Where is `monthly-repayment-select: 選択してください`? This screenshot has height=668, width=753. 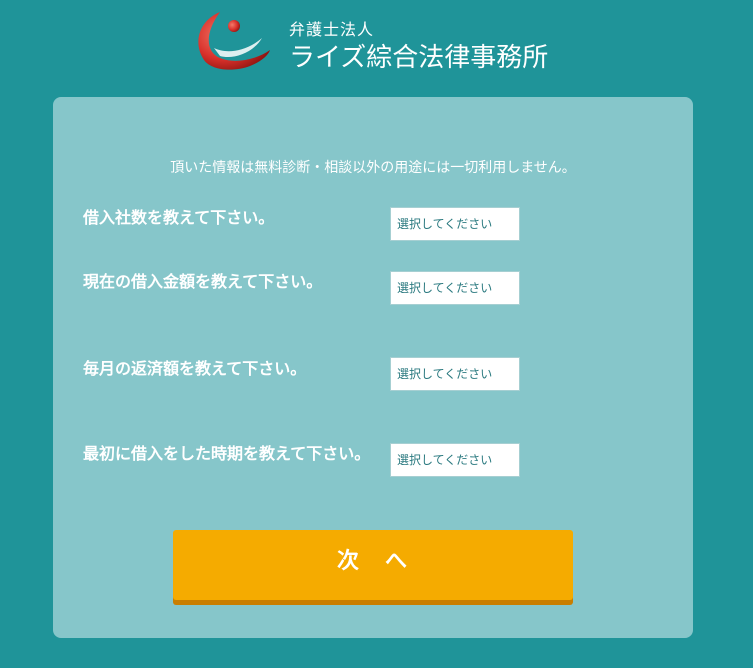
monthly-repayment-select: 選択してください is located at coordinates (455, 374).